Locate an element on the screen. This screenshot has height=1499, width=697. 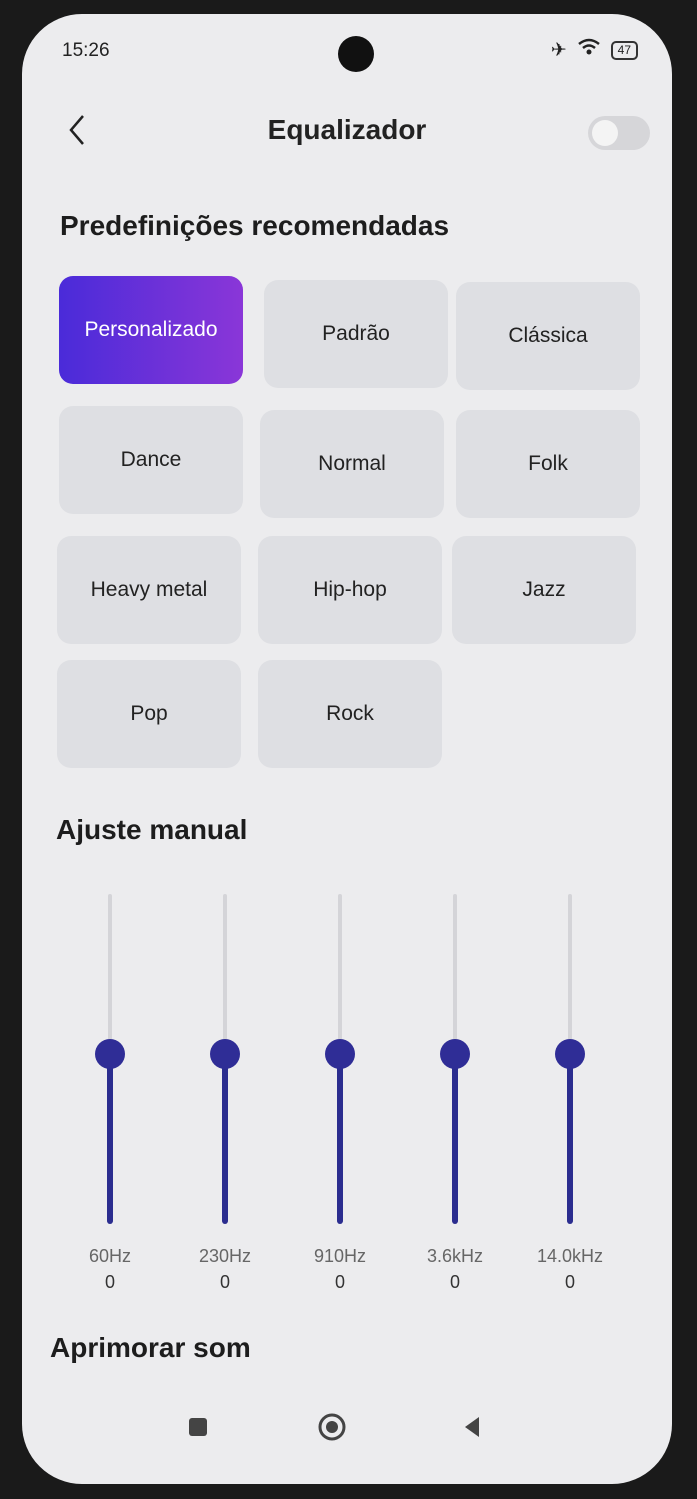
band-freq-label: 910Hz is located at coordinates (340, 1256).